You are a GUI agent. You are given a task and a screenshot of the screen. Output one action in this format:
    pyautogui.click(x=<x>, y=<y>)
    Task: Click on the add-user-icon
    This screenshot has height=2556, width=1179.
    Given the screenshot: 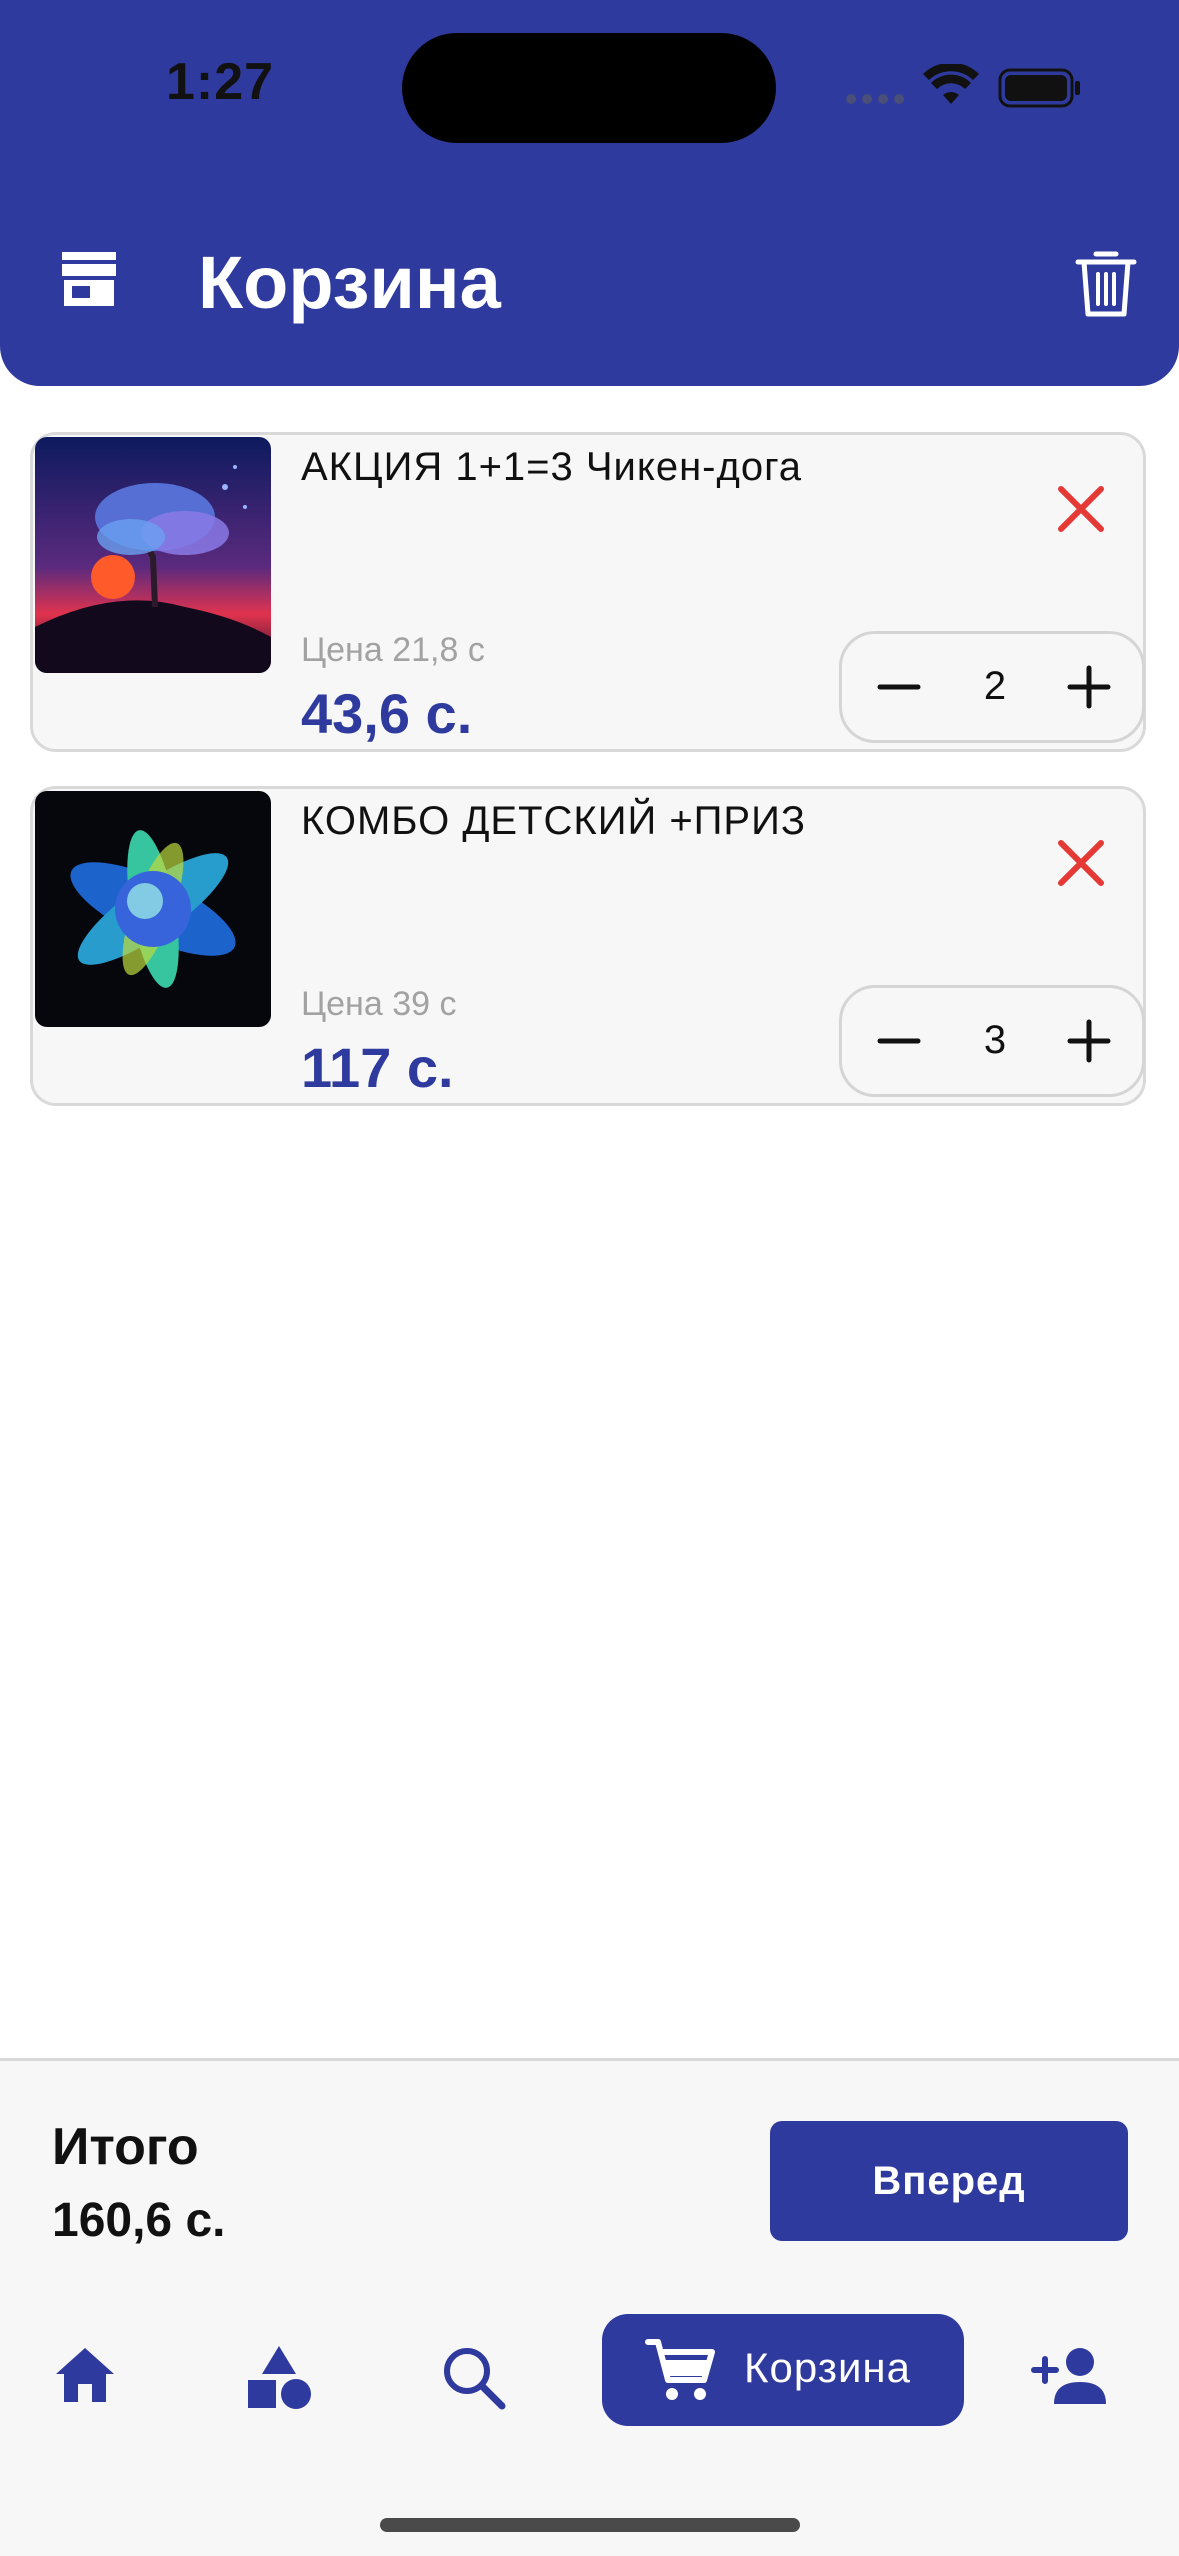 What is the action you would take?
    pyautogui.click(x=1070, y=2375)
    